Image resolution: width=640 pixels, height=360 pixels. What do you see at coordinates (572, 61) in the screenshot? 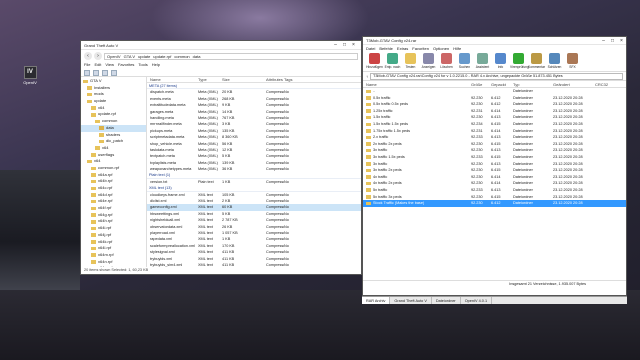
I see `tool-button: SFX` at bounding box center [572, 61].